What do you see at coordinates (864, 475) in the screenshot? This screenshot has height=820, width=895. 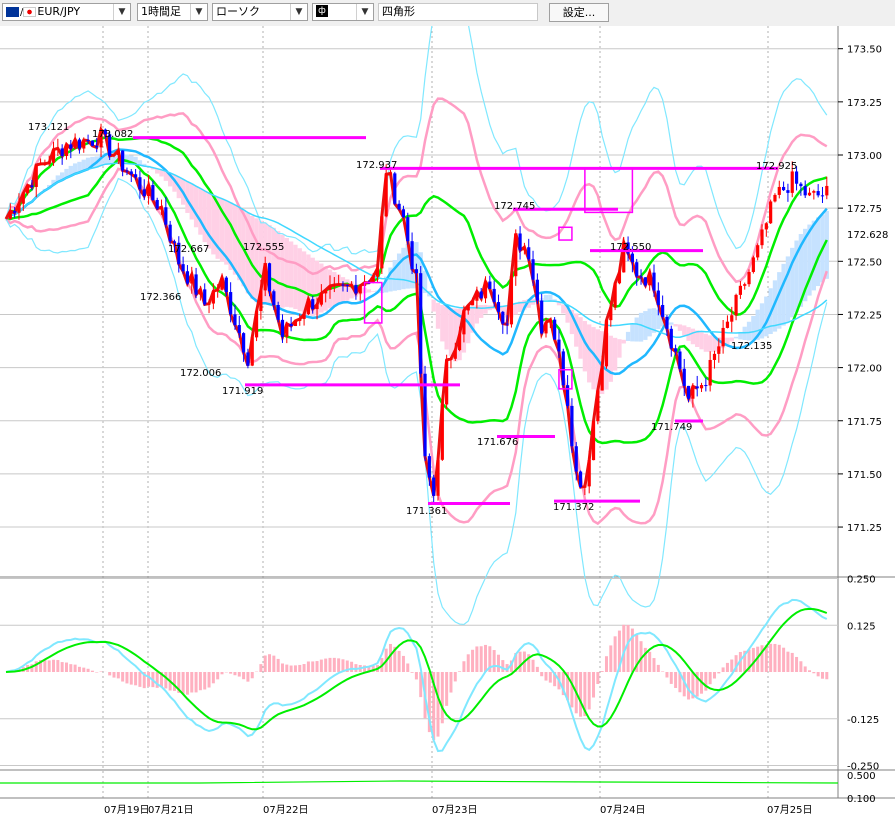 I see `price-tick-label: 171.50` at bounding box center [864, 475].